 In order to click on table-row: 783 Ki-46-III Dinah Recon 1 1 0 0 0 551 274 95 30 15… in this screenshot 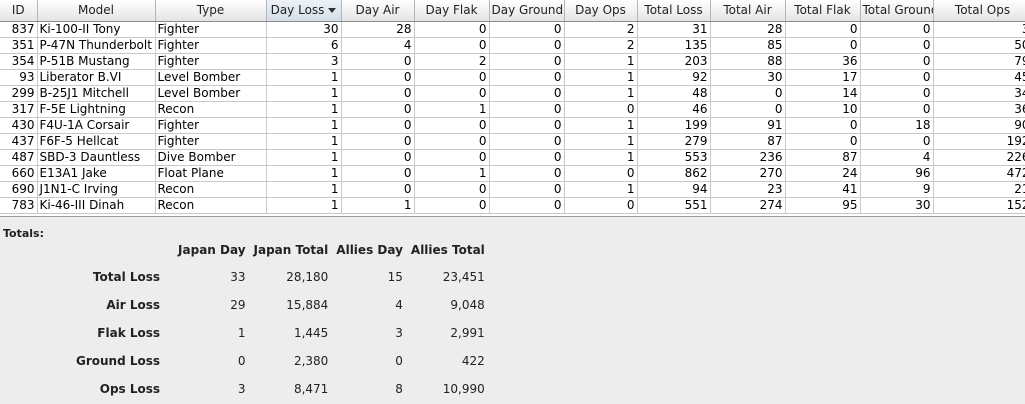, I will do `click(512, 205)`.